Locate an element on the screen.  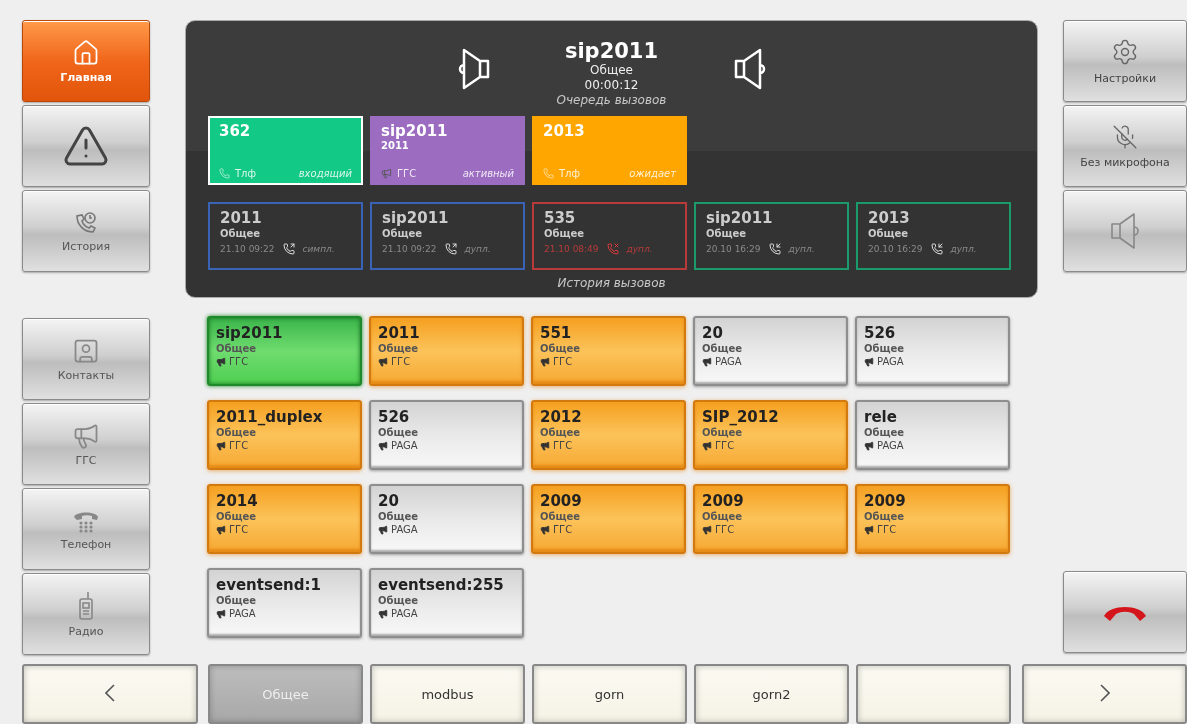
caller-number: 2011 is located at coordinates (395, 146).